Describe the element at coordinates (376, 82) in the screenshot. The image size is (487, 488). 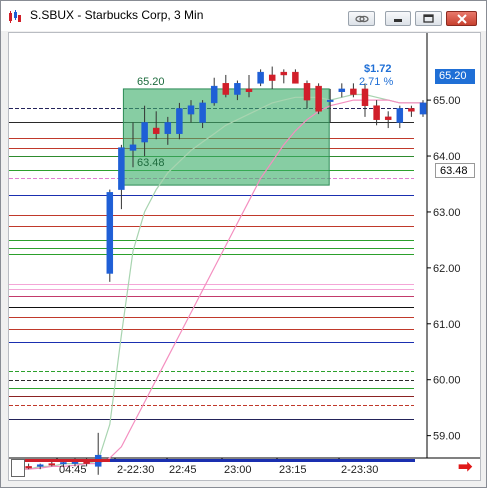
I see `change-percent-label: 2.71 %` at that location.